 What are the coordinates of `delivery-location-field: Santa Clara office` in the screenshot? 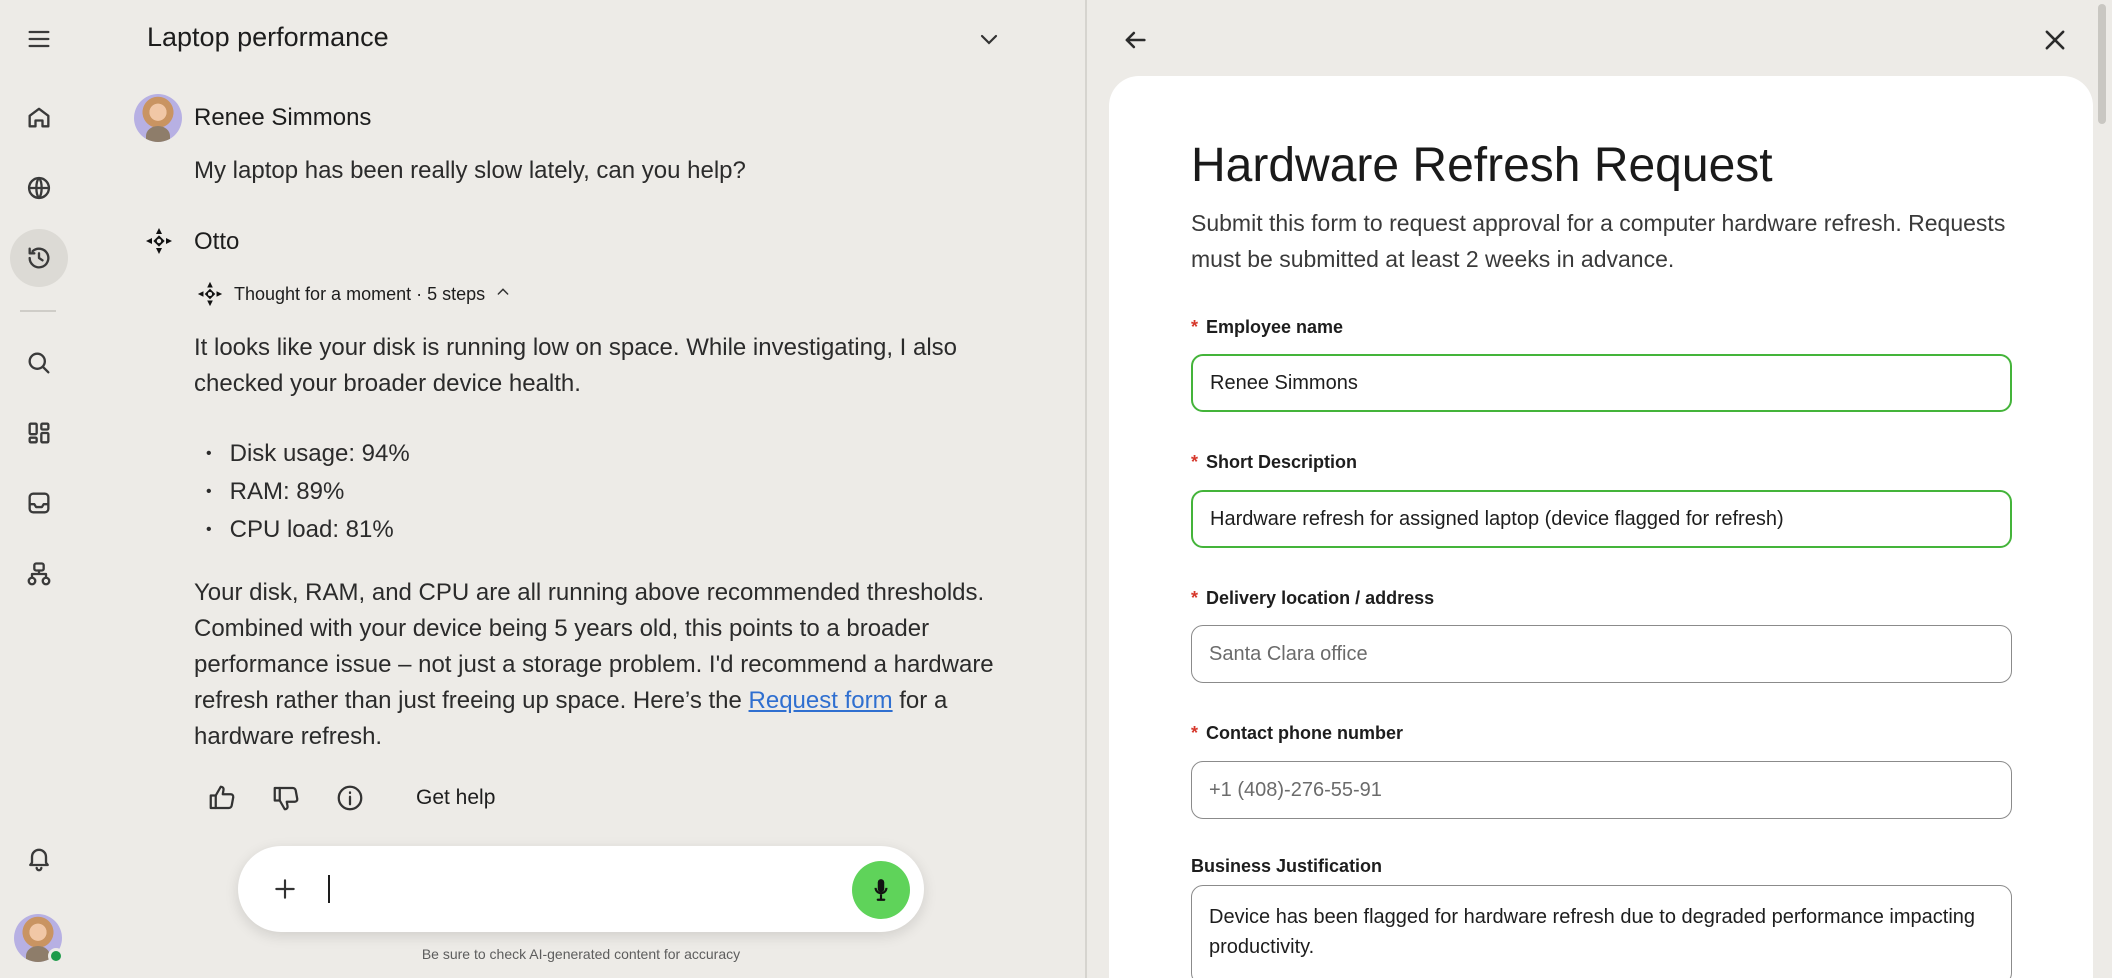 It's located at (1601, 654).